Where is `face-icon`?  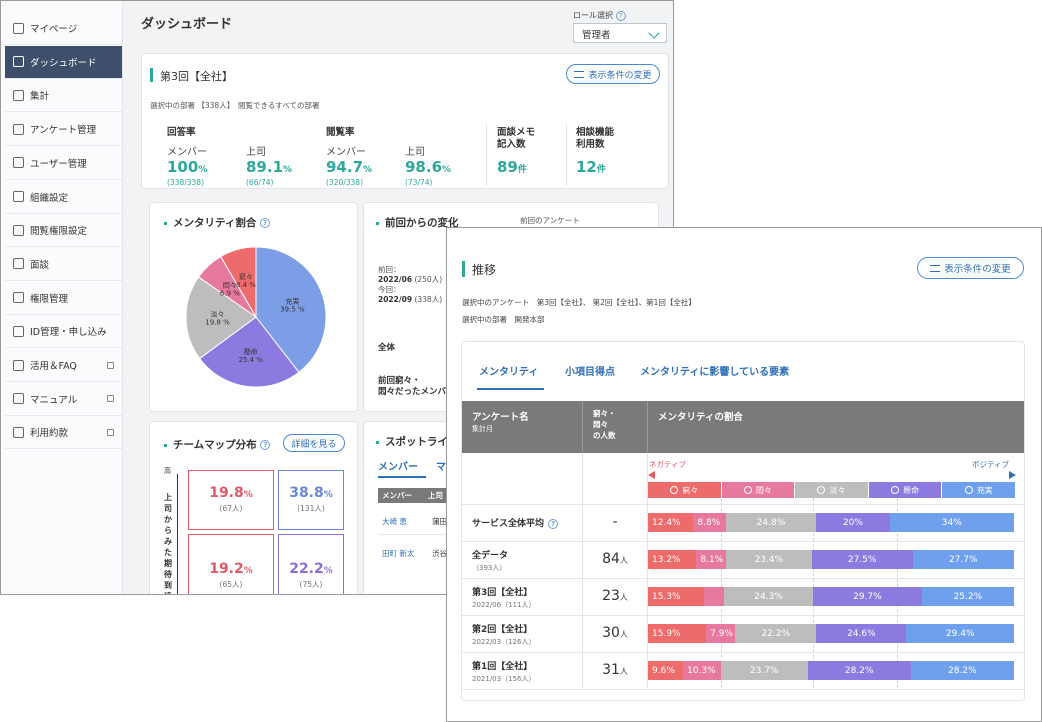
face-icon is located at coordinates (895, 490).